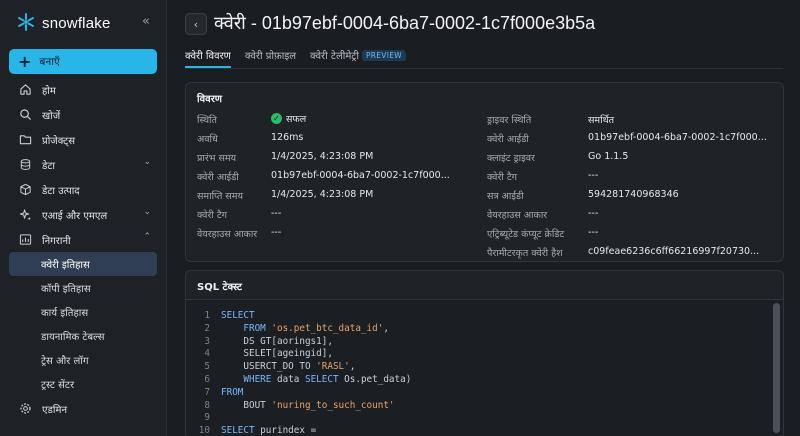 This screenshot has height=436, width=800. Describe the element at coordinates (83, 164) in the screenshot. I see `sidebar-item-data: डेटा ⌄` at that location.